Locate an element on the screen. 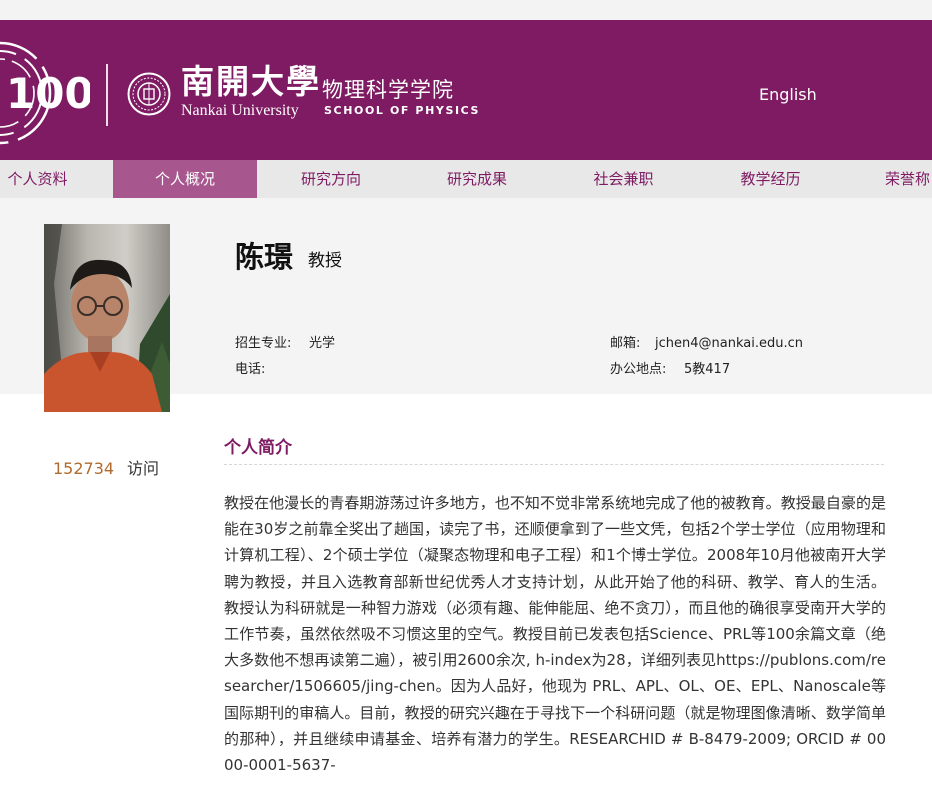 The height and width of the screenshot is (807, 932). office-value: 5教417 is located at coordinates (707, 369).